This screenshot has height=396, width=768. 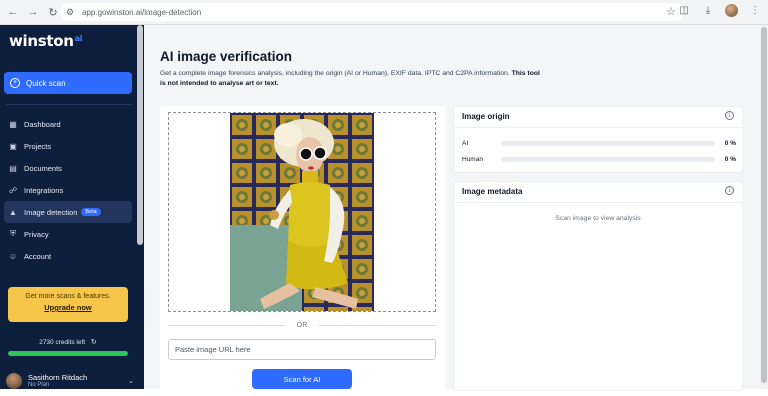 I want to click on sidebar-divider, so click(x=69, y=104).